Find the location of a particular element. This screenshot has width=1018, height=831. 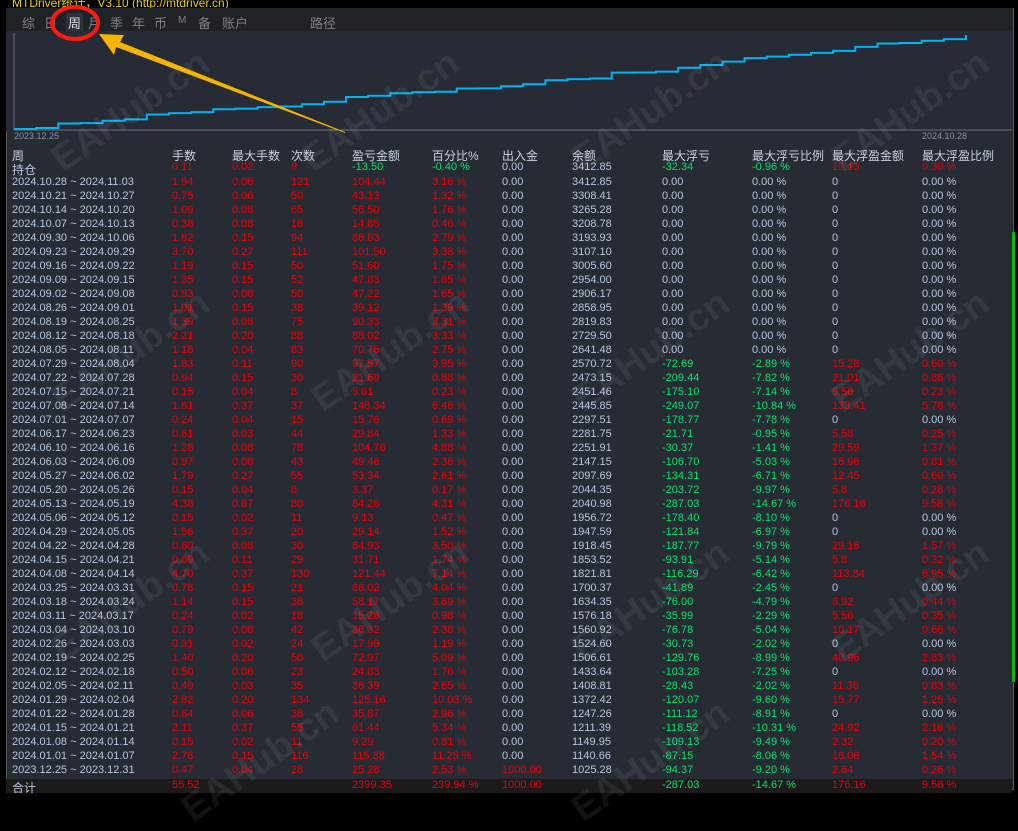

arrow-annotation-icon is located at coordinates (222, 83).